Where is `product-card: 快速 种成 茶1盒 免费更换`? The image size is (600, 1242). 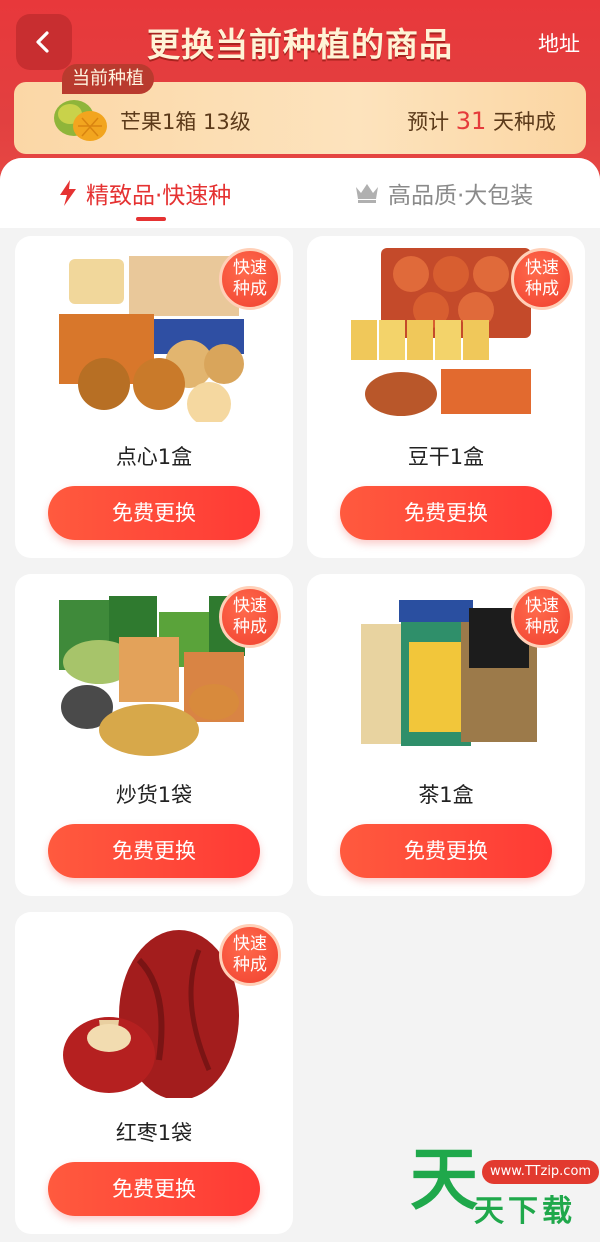
product-card: 快速 种成 茶1盒 免费更换 is located at coordinates (446, 735).